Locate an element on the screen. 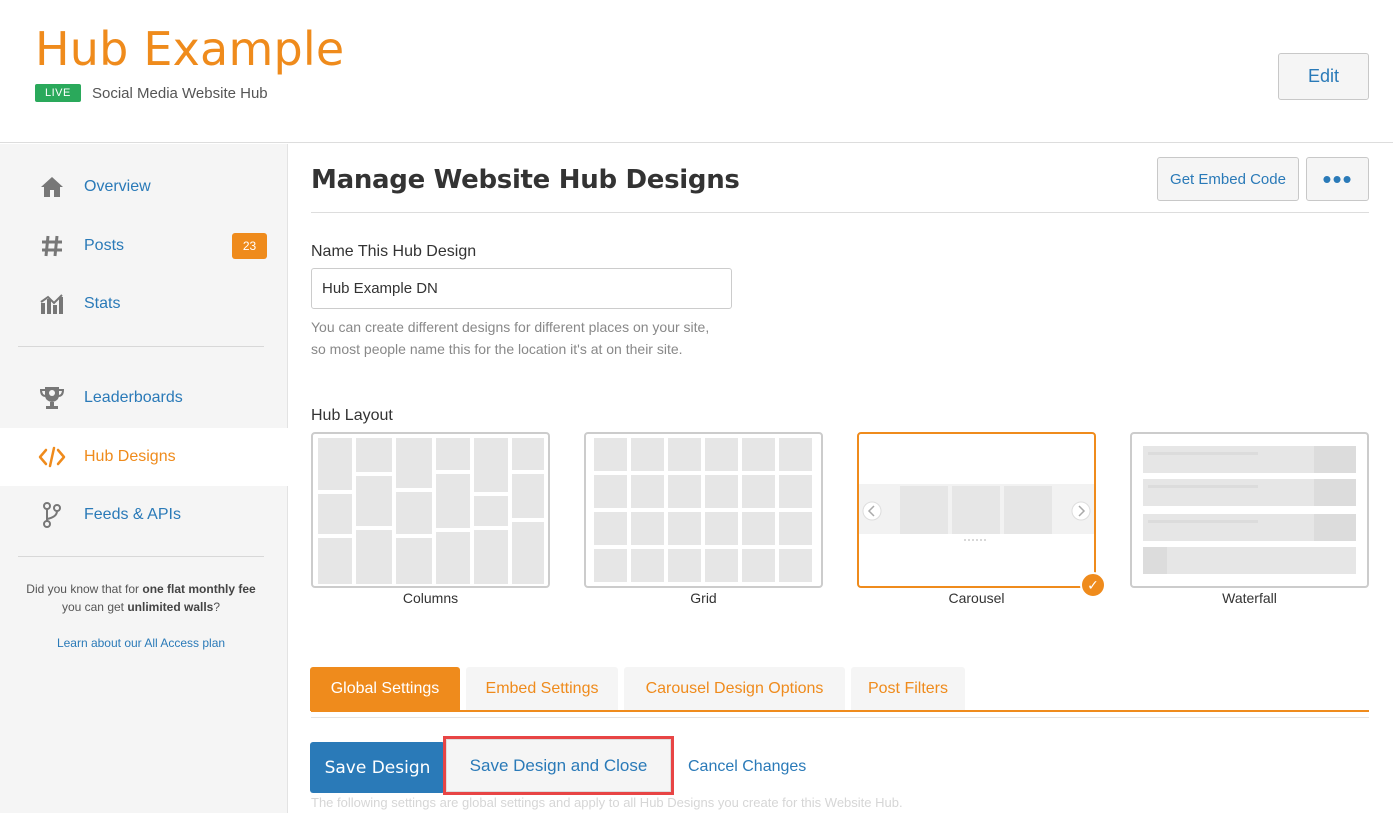 Image resolution: width=1393 pixels, height=813 pixels. sidebar-item-overview: Overview is located at coordinates (144, 187).